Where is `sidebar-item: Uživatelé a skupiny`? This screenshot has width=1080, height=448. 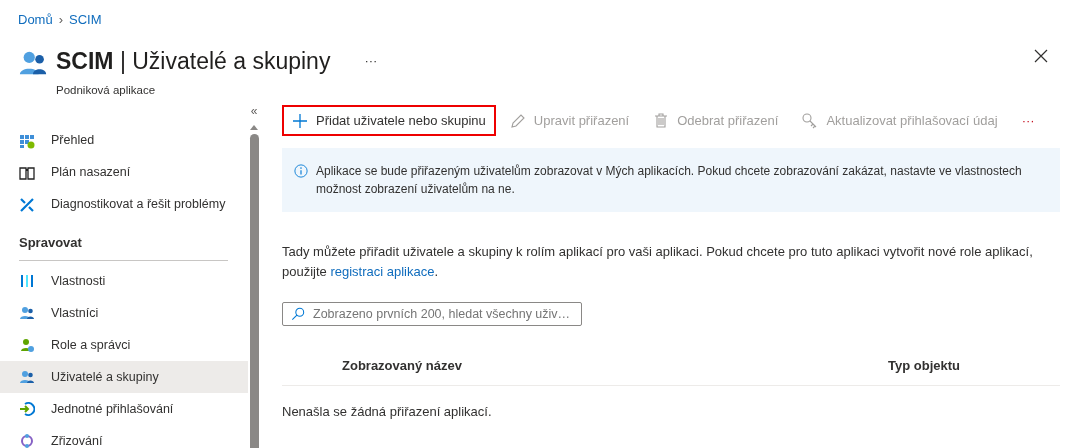 sidebar-item: Uživatelé a skupiny is located at coordinates (124, 377).